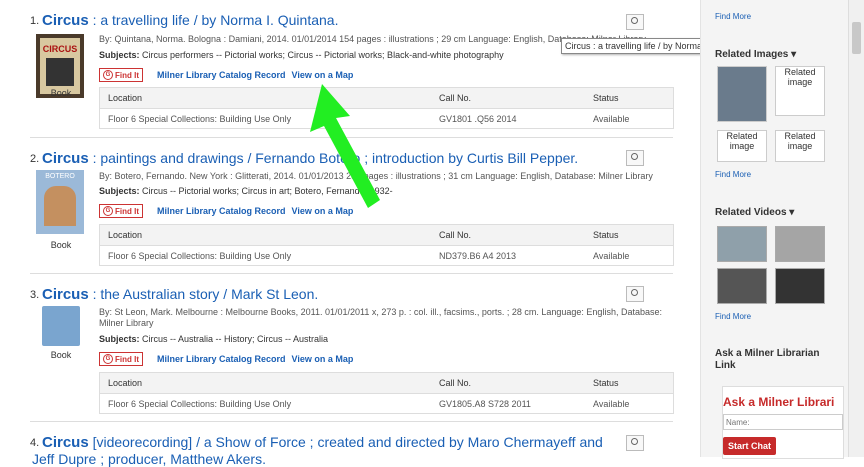 The width and height of the screenshot is (864, 467). I want to click on cover-title-text: BOTERO, so click(60, 176).